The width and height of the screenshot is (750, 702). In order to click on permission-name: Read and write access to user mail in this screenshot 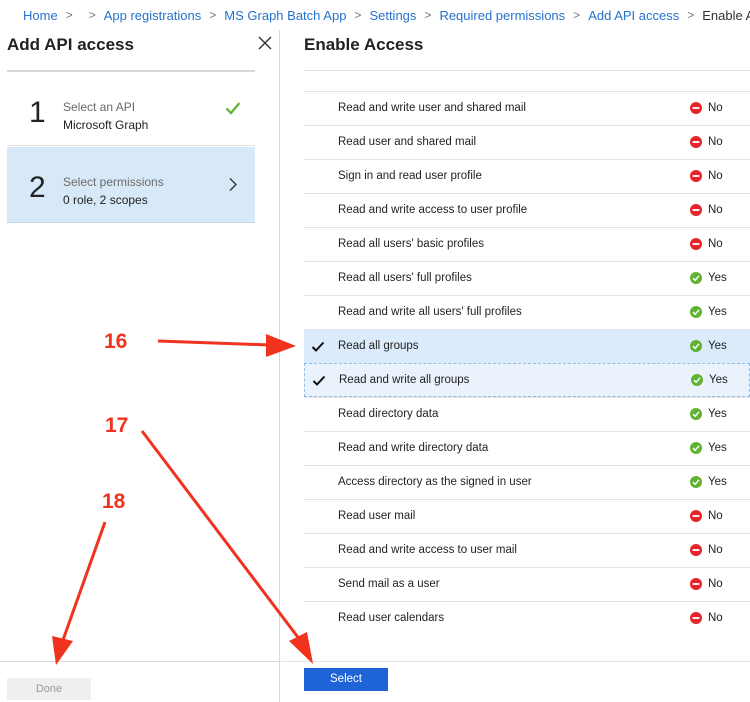, I will do `click(427, 550)`.